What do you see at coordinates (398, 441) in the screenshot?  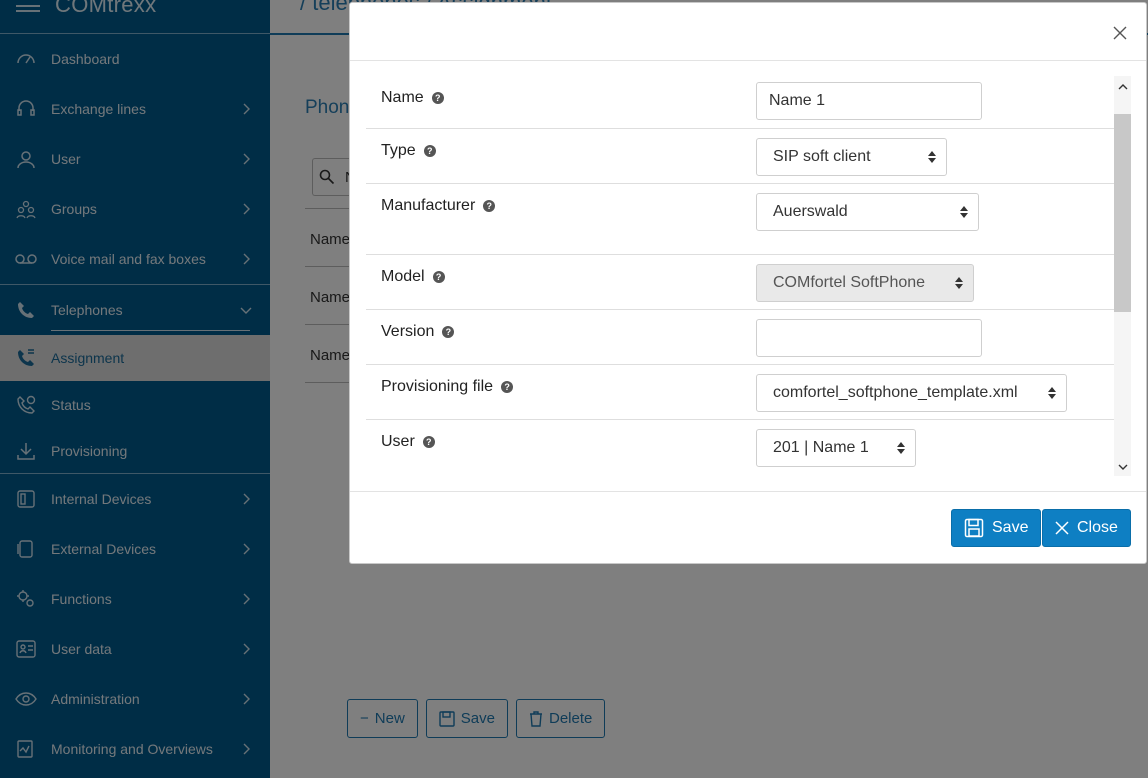 I see `field-label: User` at bounding box center [398, 441].